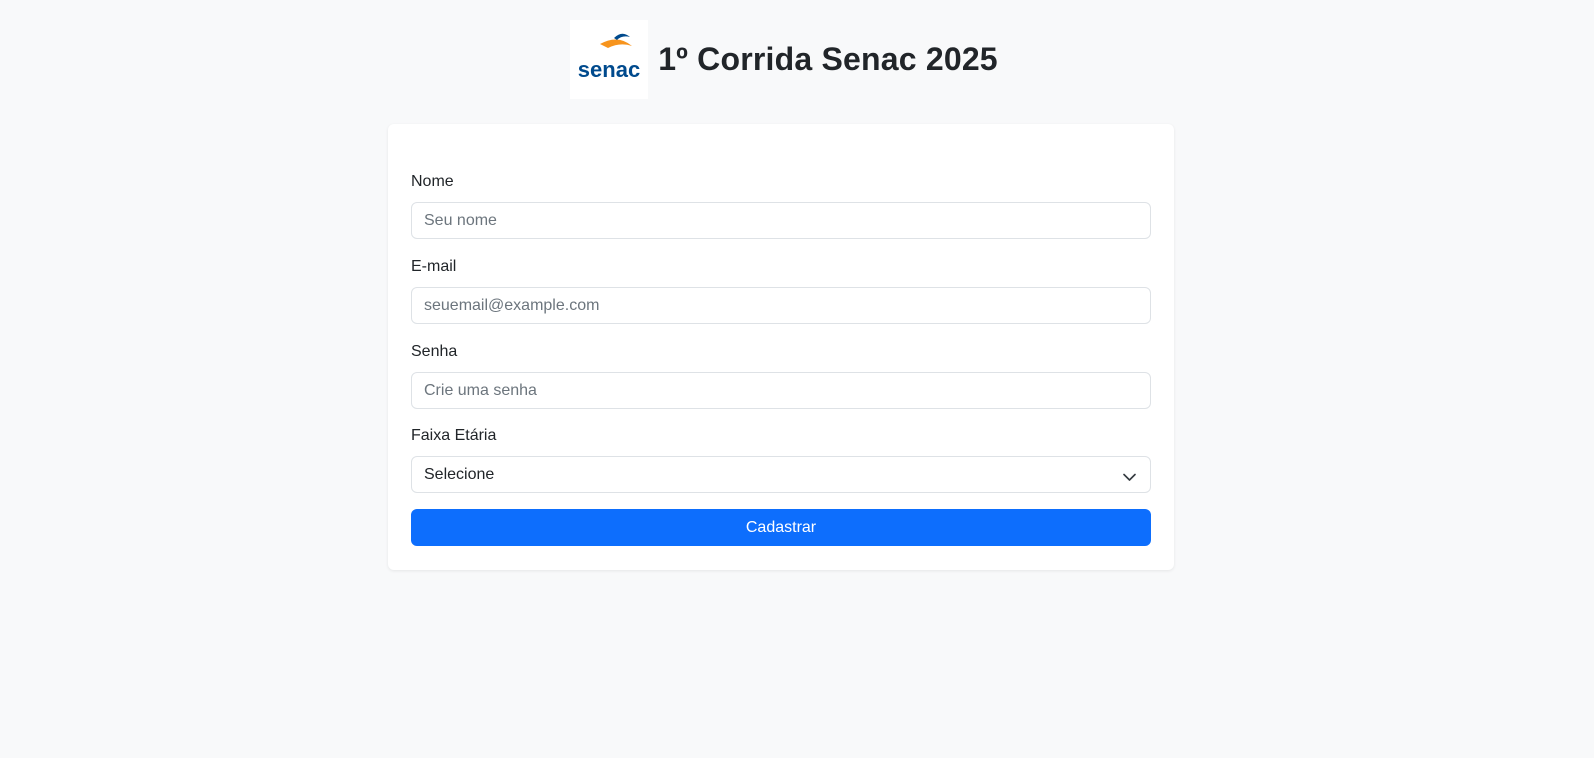 The image size is (1594, 758). I want to click on senac-logo: senac, so click(609, 59).